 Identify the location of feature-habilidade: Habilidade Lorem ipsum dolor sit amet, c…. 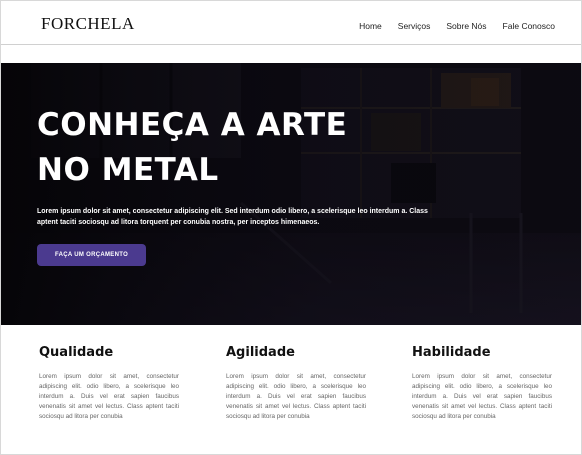
(482, 383).